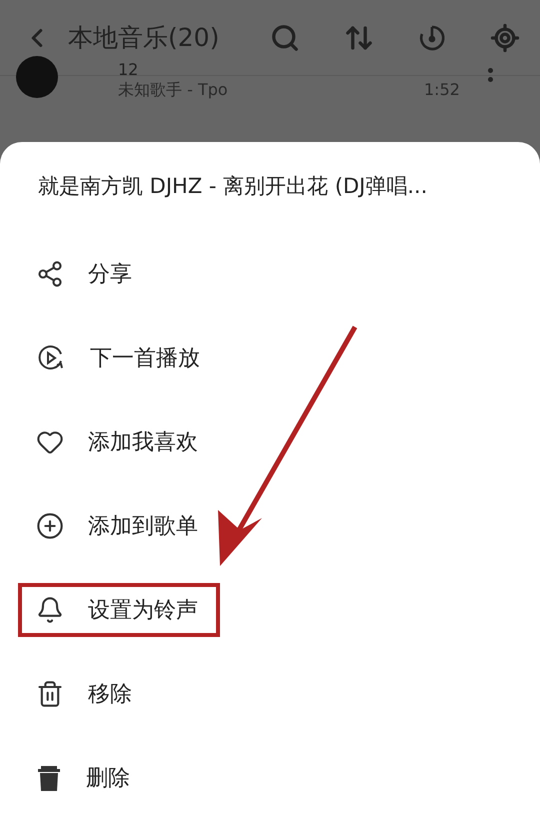  Describe the element at coordinates (50, 610) in the screenshot. I see `bell-icon` at that location.